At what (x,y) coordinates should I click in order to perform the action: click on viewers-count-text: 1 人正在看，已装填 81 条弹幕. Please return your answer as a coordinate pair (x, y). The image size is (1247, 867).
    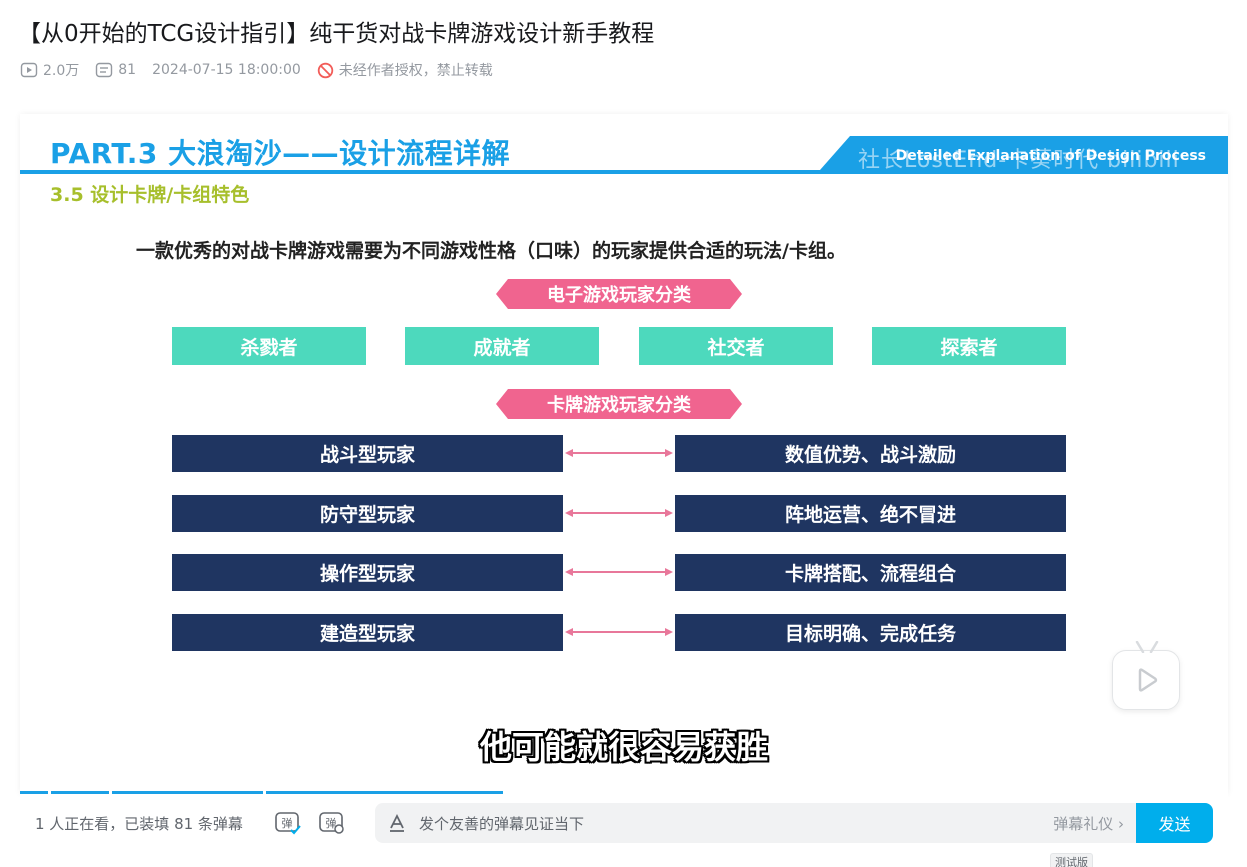
    Looking at the image, I should click on (139, 823).